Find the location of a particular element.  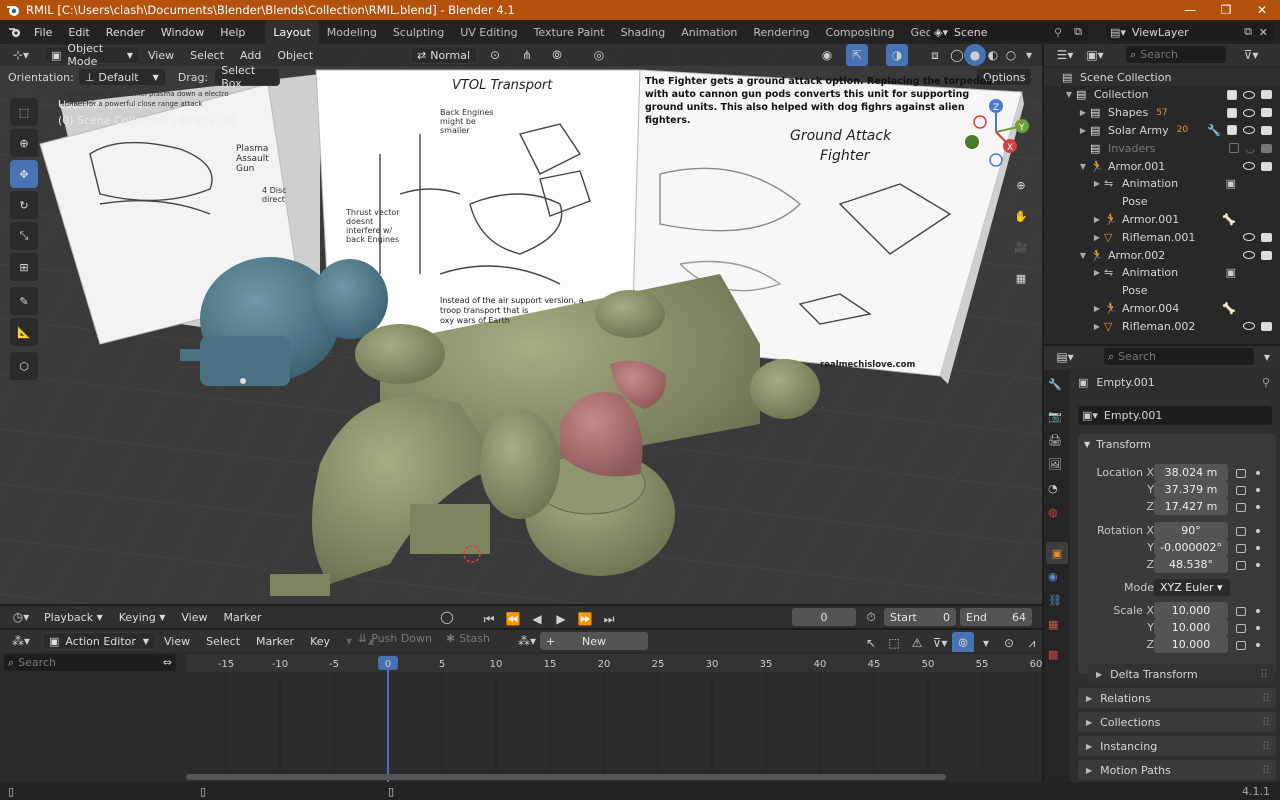

cursor-select-icon: ↖ is located at coordinates (871, 643).